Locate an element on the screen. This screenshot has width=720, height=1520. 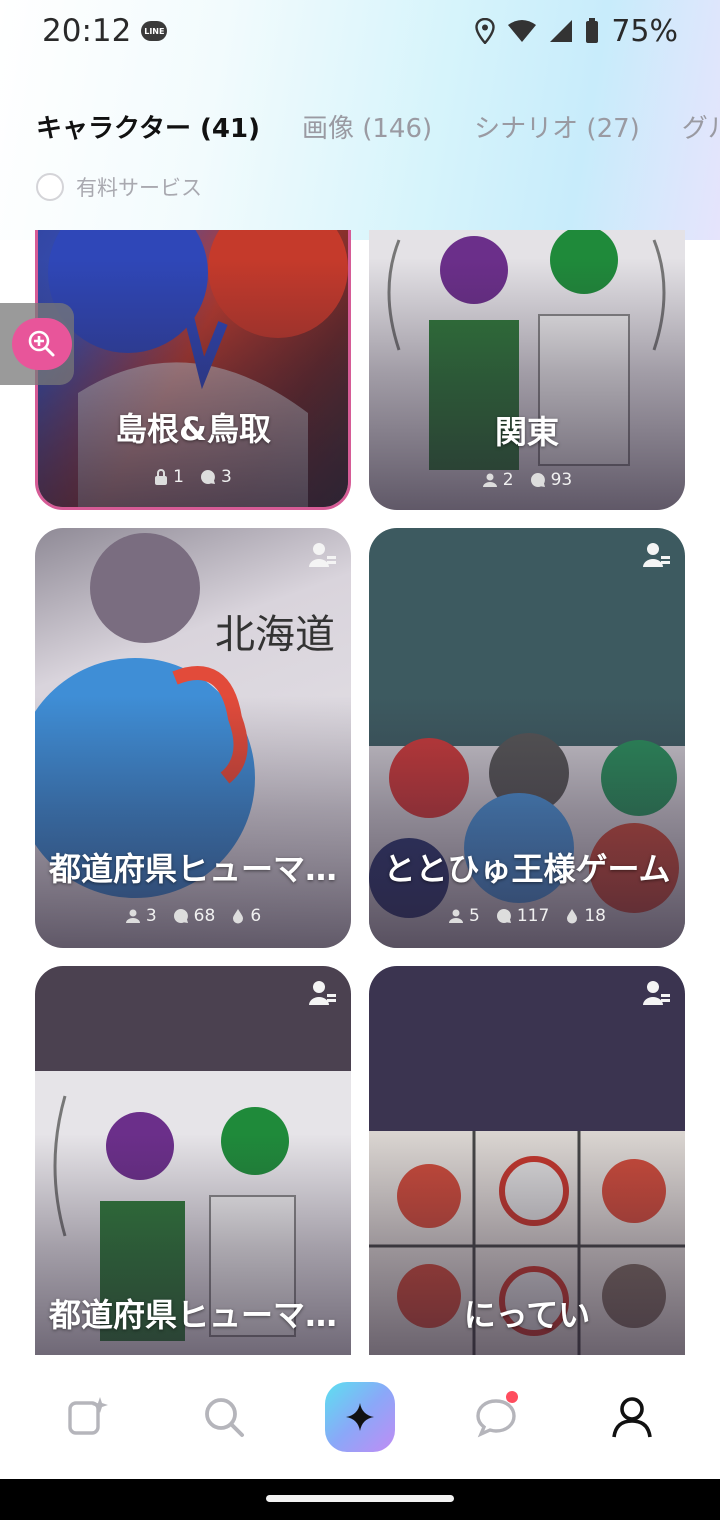
status-bar: 20:12 LINE 75% is located at coordinates (360, 31).